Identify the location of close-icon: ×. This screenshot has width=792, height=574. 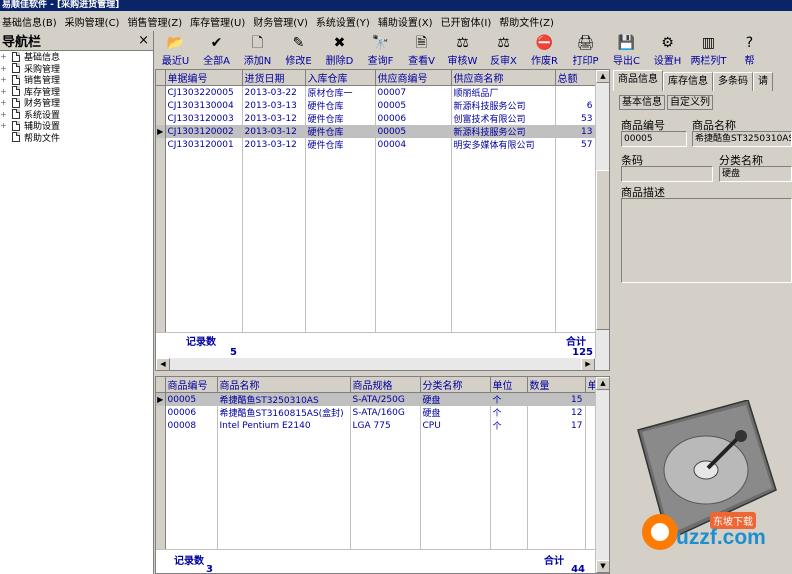
(143, 40).